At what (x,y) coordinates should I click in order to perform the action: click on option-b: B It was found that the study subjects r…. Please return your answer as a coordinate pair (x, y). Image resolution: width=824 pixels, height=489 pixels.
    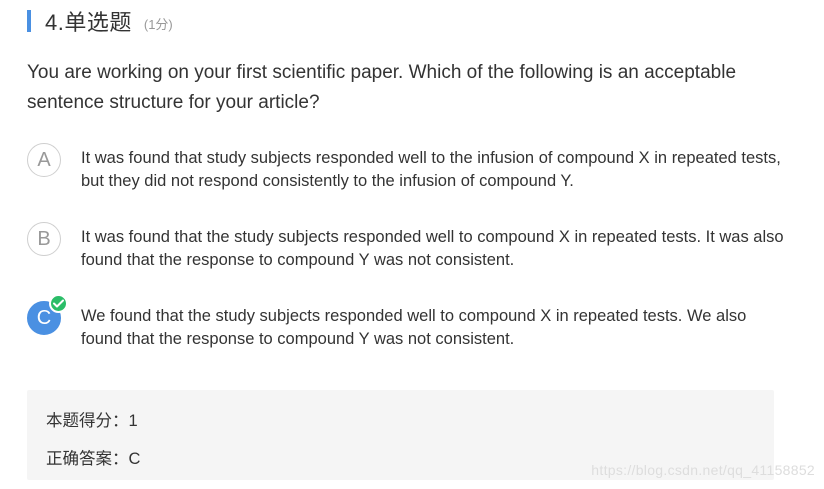
    Looking at the image, I should click on (407, 247).